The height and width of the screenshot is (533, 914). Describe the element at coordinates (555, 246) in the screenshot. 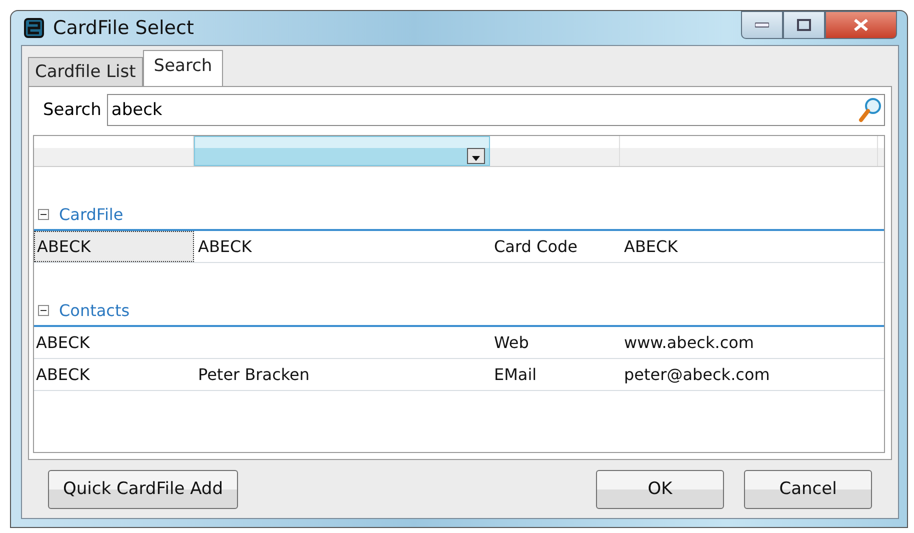

I see `table-cell: Card Code` at that location.